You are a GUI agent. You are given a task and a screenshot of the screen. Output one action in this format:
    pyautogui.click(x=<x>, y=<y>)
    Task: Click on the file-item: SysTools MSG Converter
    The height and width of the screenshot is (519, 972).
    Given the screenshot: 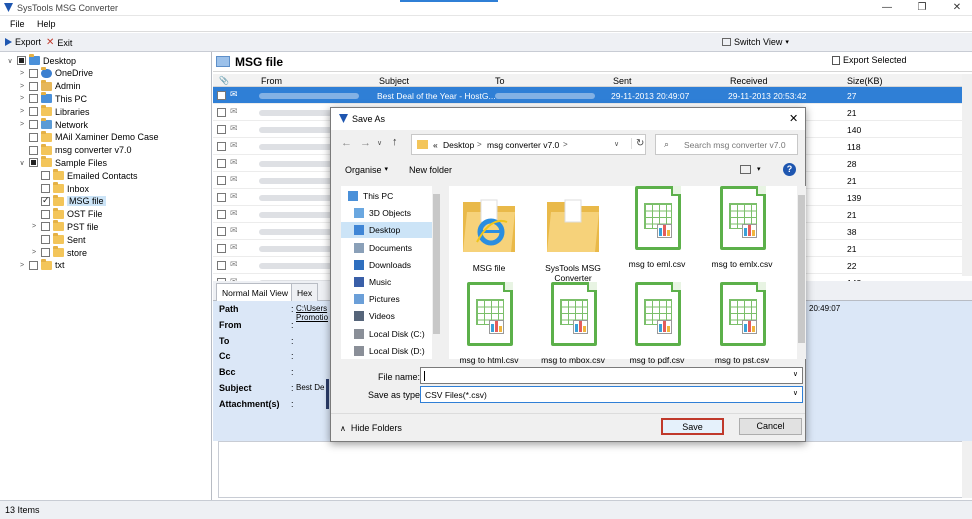 What is the action you would take?
    pyautogui.click(x=573, y=236)
    